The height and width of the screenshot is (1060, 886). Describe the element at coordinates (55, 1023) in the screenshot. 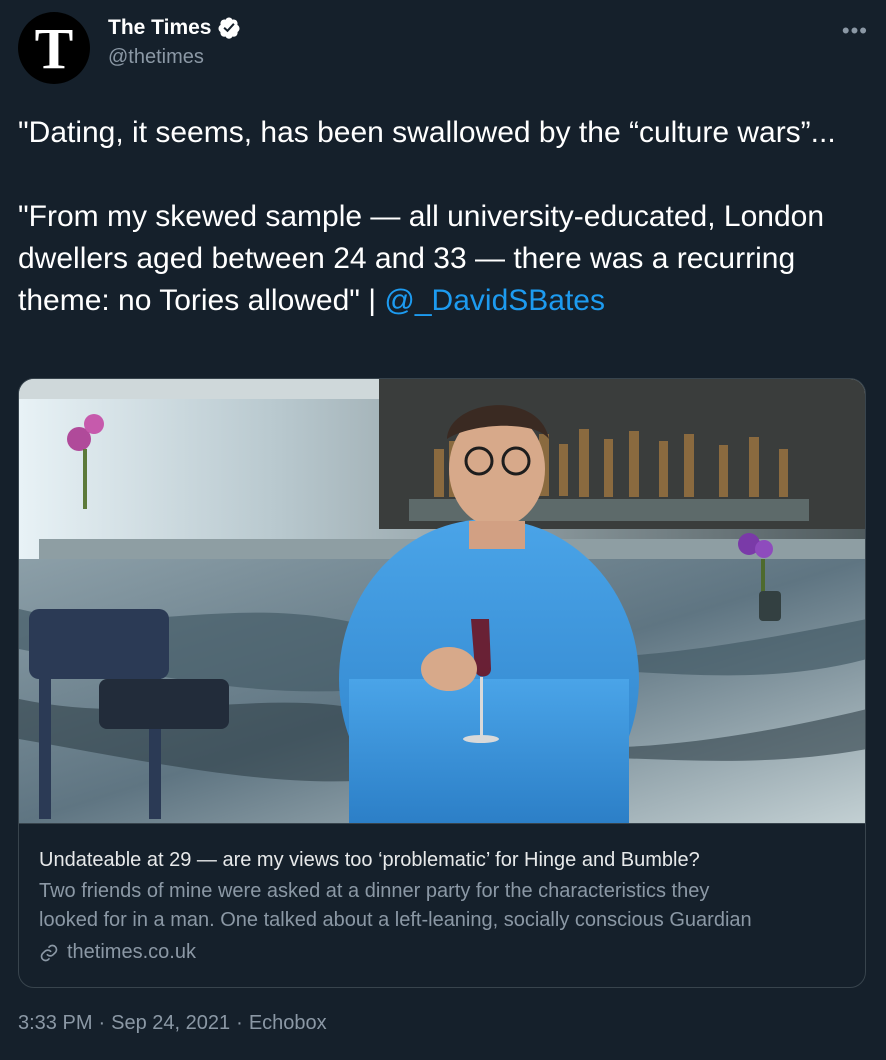

I see `tweet-time: 3:33 PM` at that location.